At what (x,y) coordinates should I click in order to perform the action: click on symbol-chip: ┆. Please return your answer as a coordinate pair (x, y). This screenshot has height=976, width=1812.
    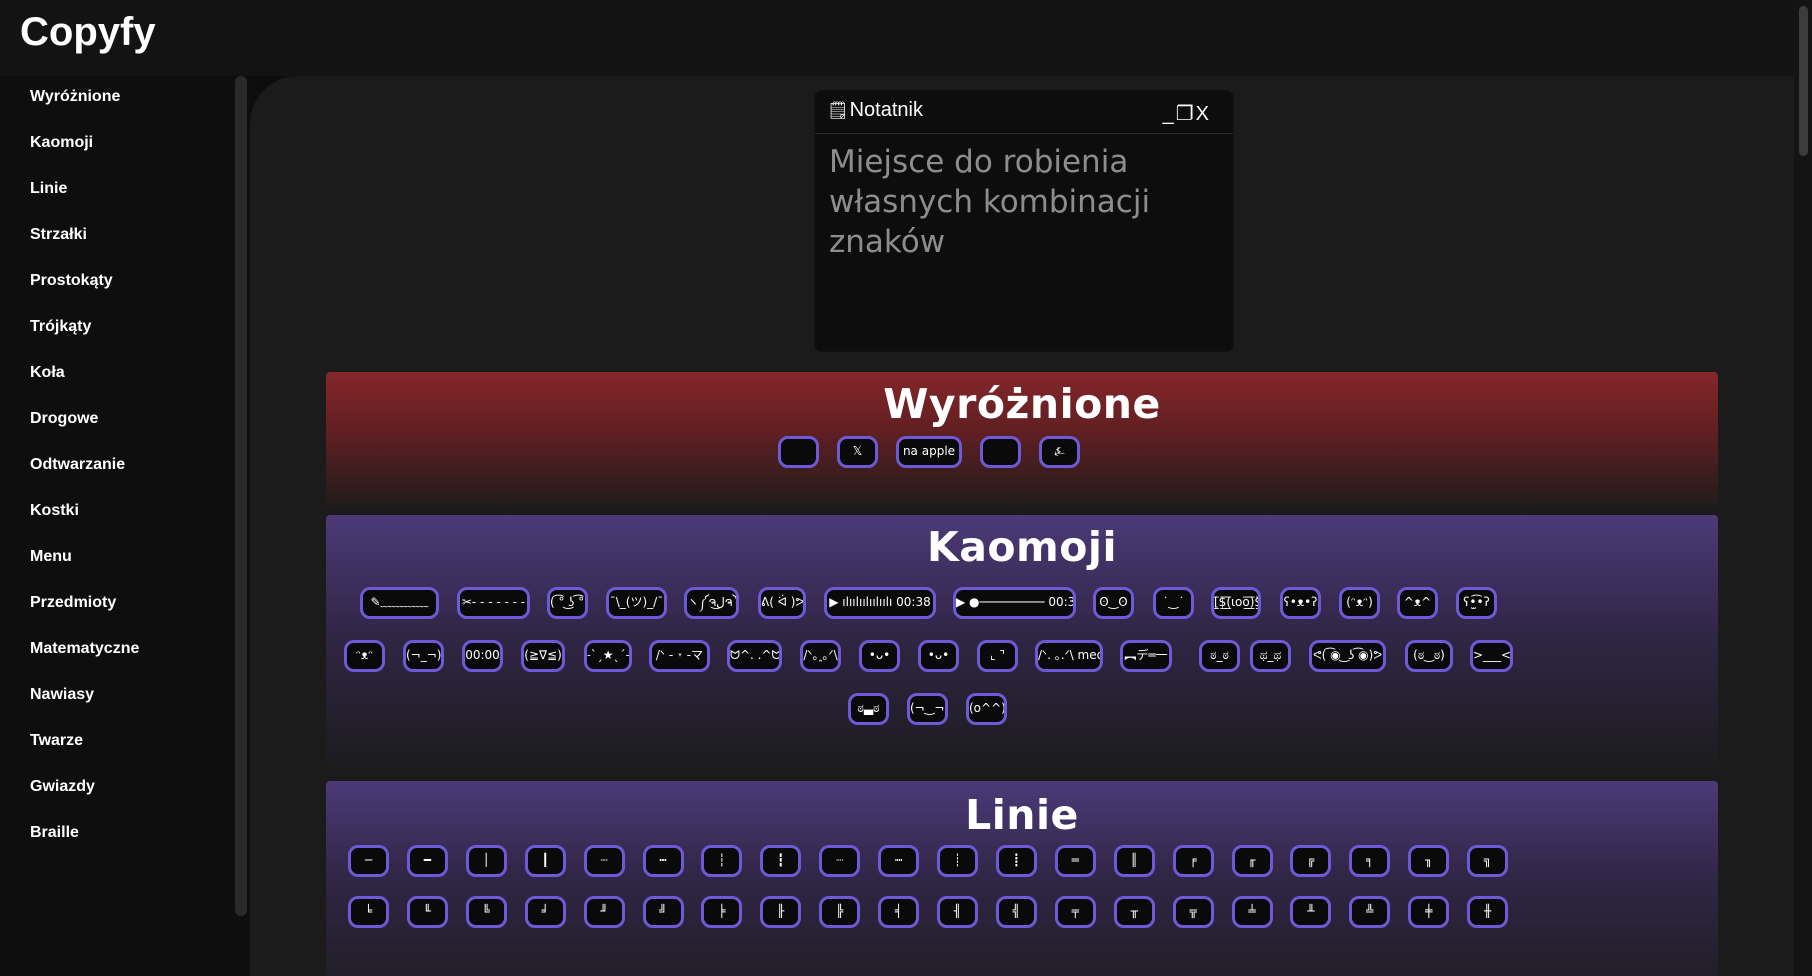
    Looking at the image, I should click on (722, 861).